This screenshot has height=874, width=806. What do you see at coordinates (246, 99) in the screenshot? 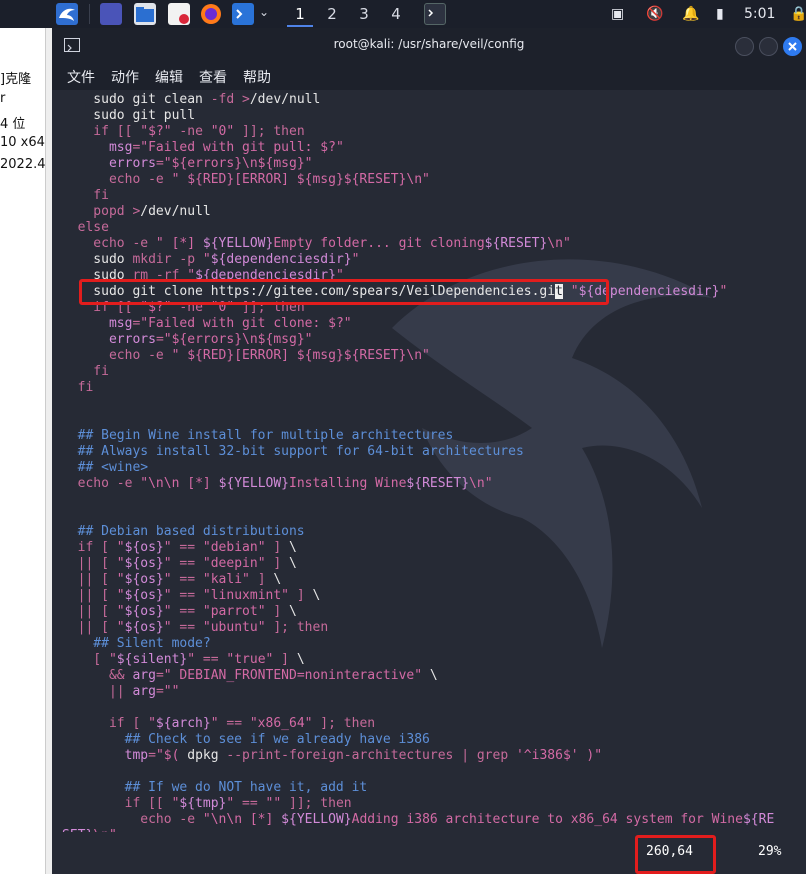
I see `code-token: >` at bounding box center [246, 99].